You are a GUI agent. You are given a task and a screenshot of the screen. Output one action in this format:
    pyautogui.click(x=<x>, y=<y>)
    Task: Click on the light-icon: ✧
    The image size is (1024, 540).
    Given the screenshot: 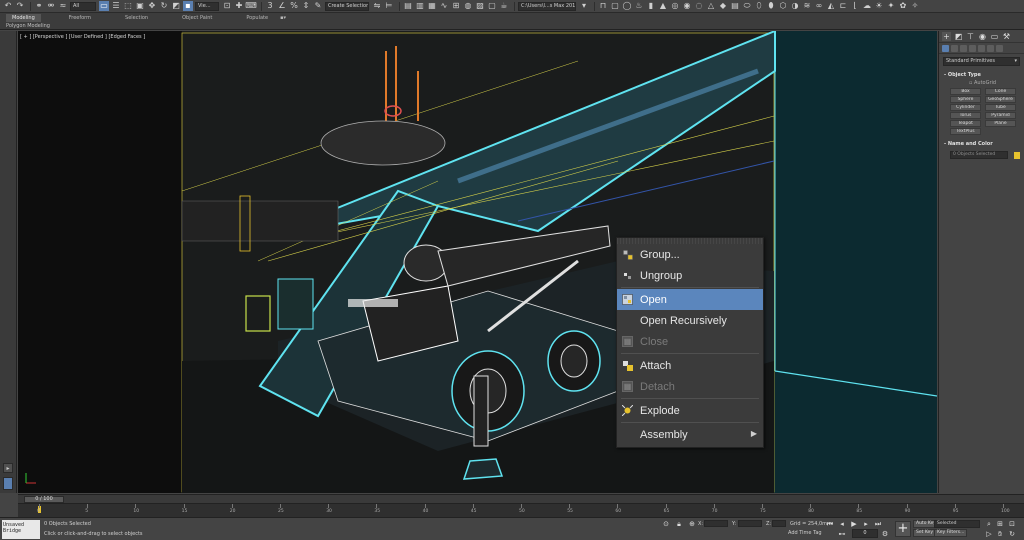 What is the action you would take?
    pyautogui.click(x=915, y=6)
    